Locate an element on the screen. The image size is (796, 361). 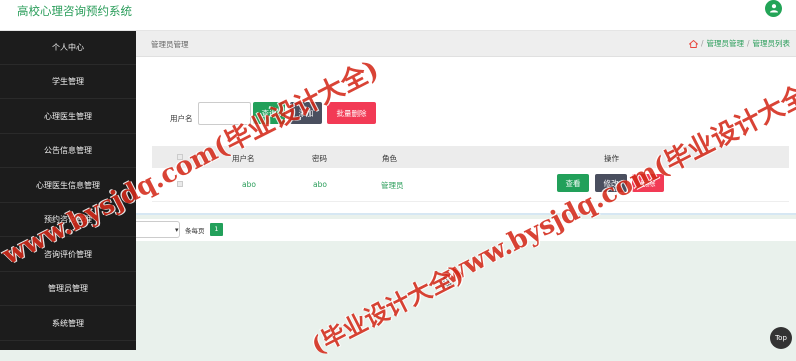
column-header-role: 角色 is located at coordinates (389, 158).